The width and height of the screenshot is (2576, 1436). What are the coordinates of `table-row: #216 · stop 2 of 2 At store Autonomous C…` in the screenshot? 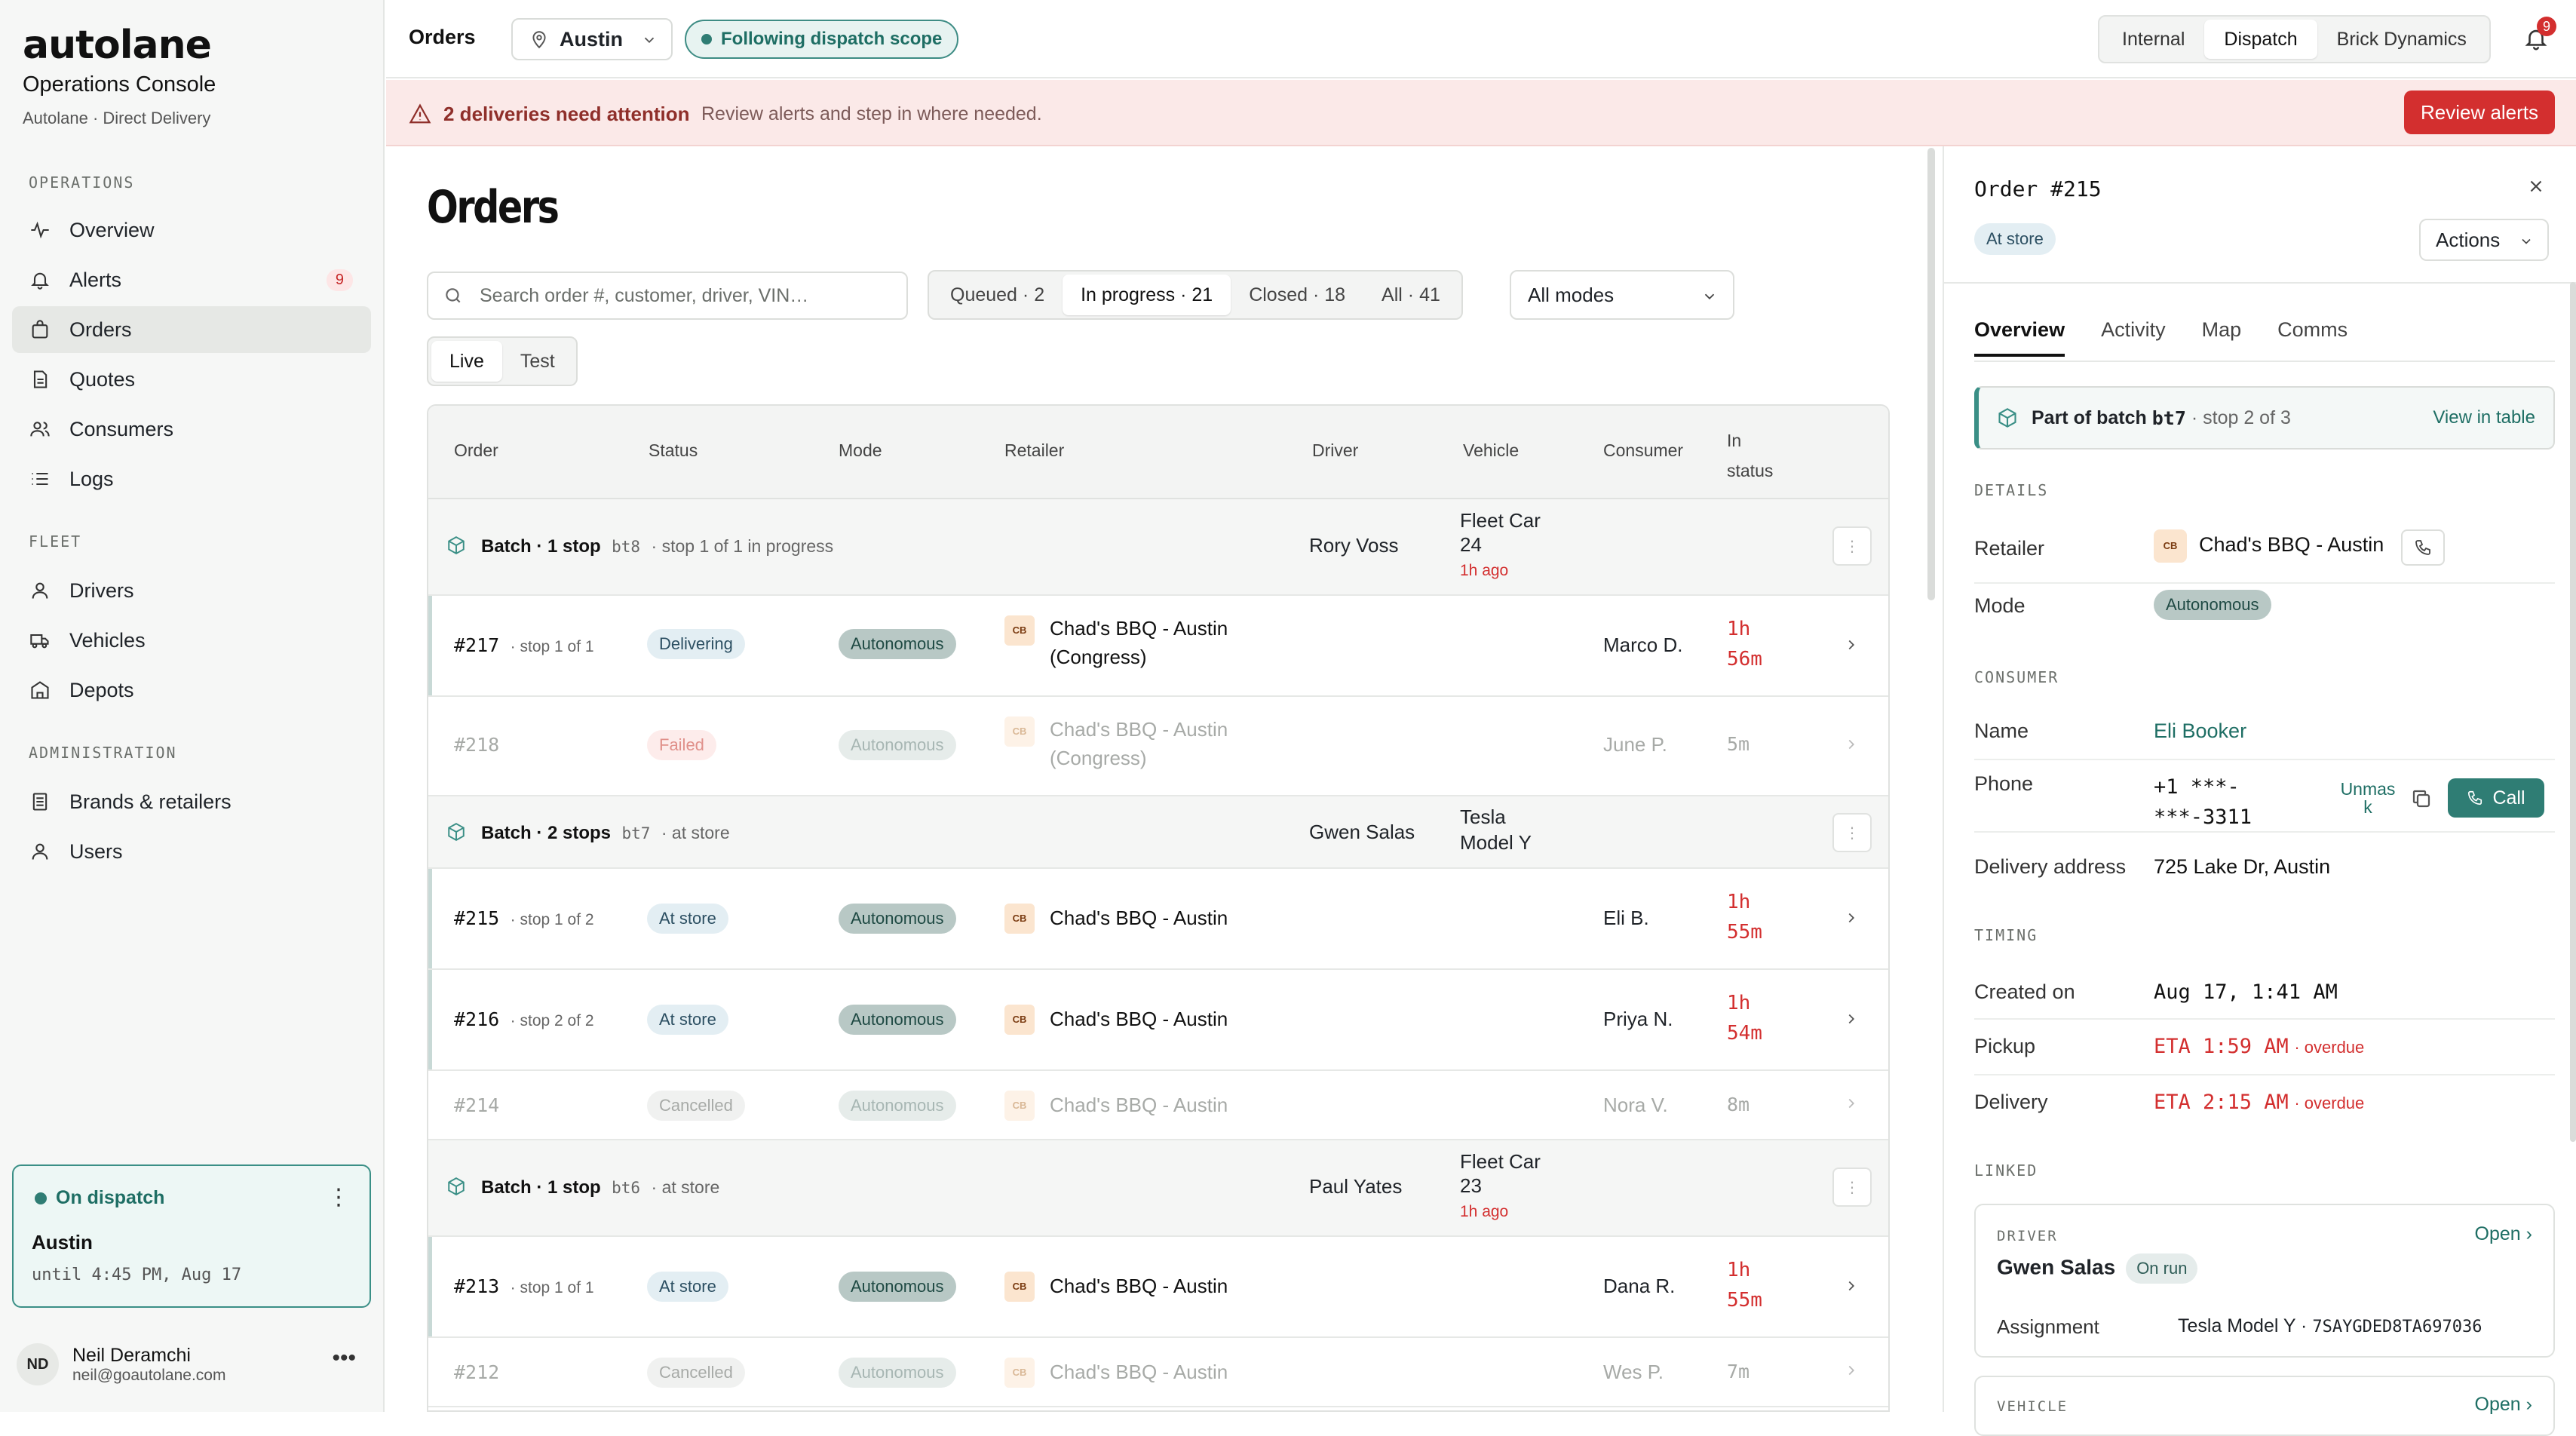 It's located at (1158, 1020).